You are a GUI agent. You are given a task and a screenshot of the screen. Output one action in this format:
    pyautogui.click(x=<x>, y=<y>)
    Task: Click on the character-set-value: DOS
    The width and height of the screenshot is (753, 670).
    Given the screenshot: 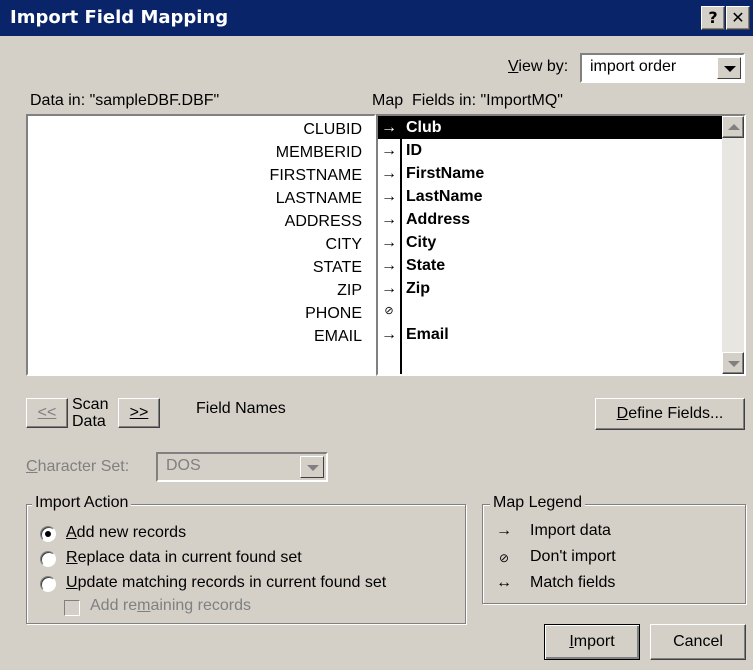 What is the action you would take?
    pyautogui.click(x=183, y=465)
    